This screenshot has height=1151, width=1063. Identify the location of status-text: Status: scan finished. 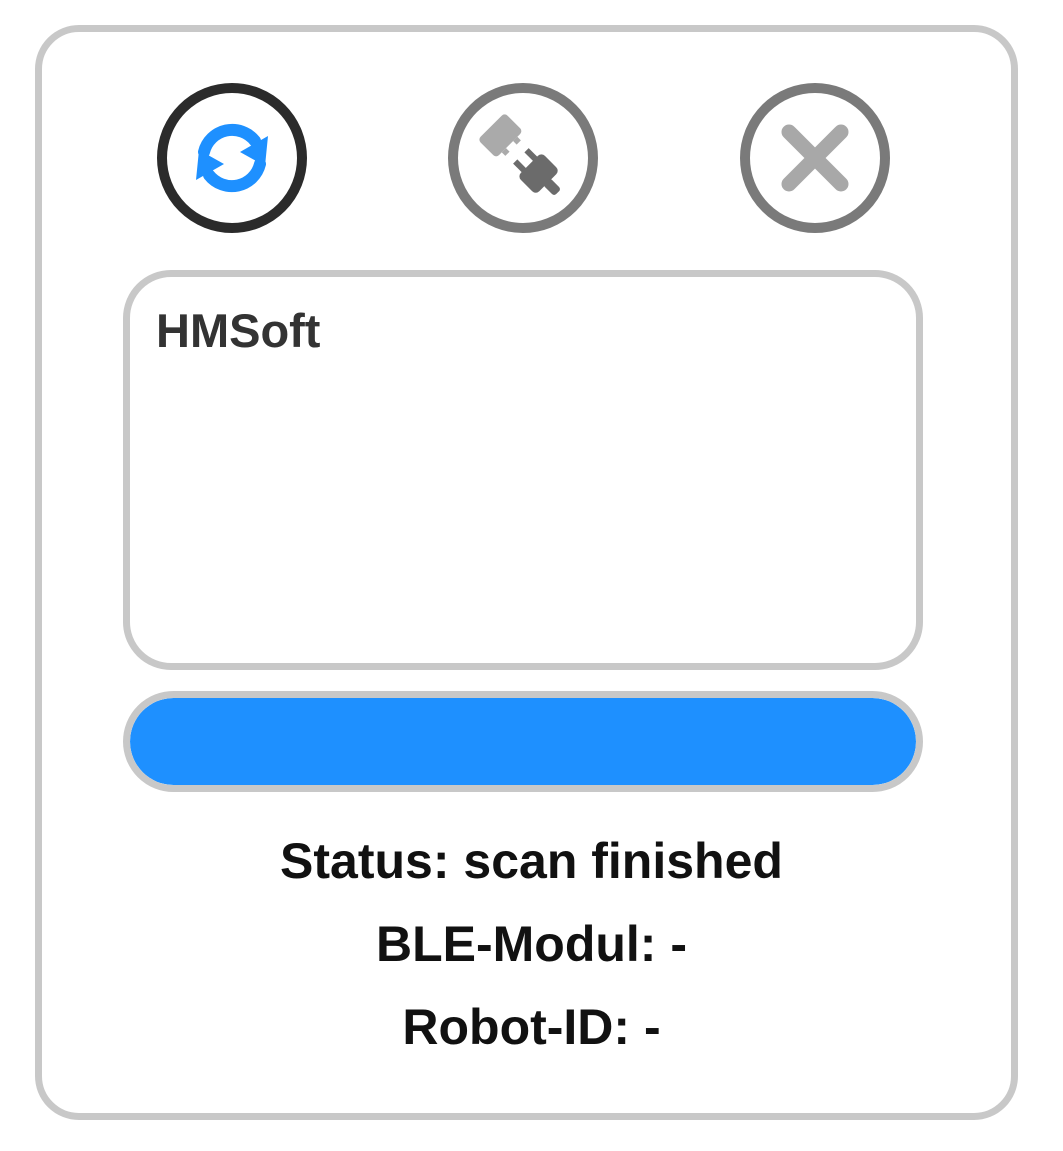
(531, 861).